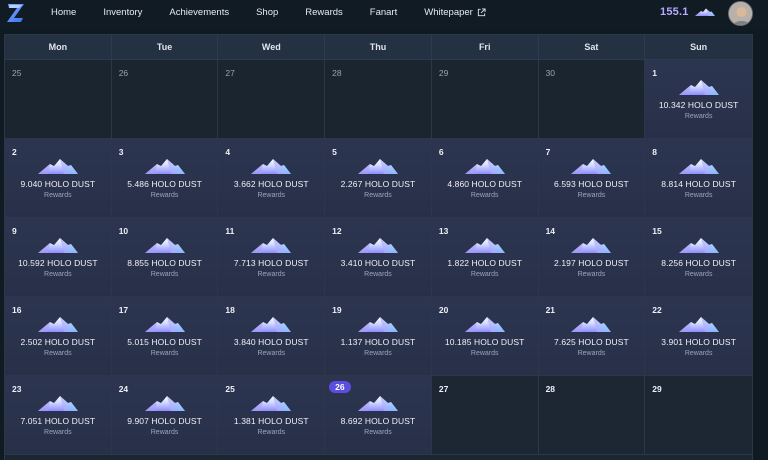 This screenshot has width=768, height=460. What do you see at coordinates (123, 389) in the screenshot?
I see `day-number: 24` at bounding box center [123, 389].